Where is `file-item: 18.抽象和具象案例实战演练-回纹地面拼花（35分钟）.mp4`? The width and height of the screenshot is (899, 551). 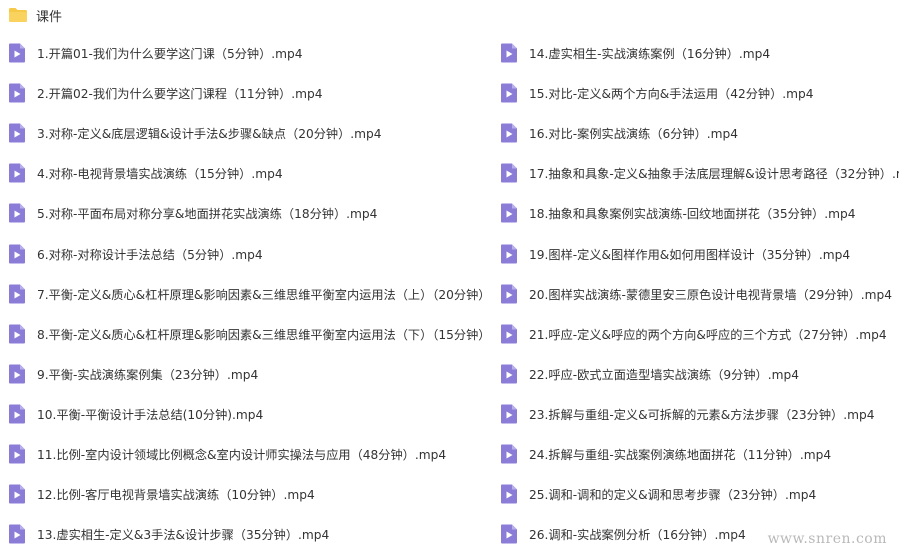
file-item: 18.抽象和具象案例实战演练-回纹地面拼花（35分钟）.mp4 is located at coordinates (699, 213).